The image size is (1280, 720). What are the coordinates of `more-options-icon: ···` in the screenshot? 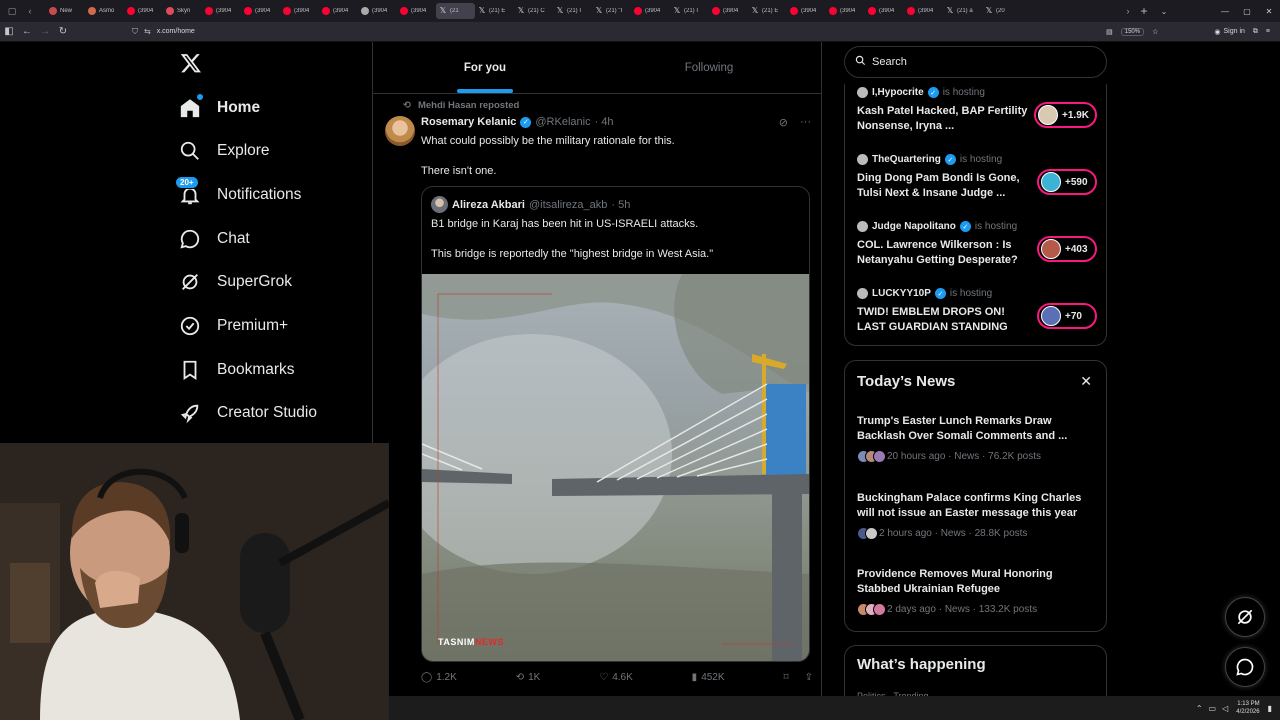 It's located at (805, 122).